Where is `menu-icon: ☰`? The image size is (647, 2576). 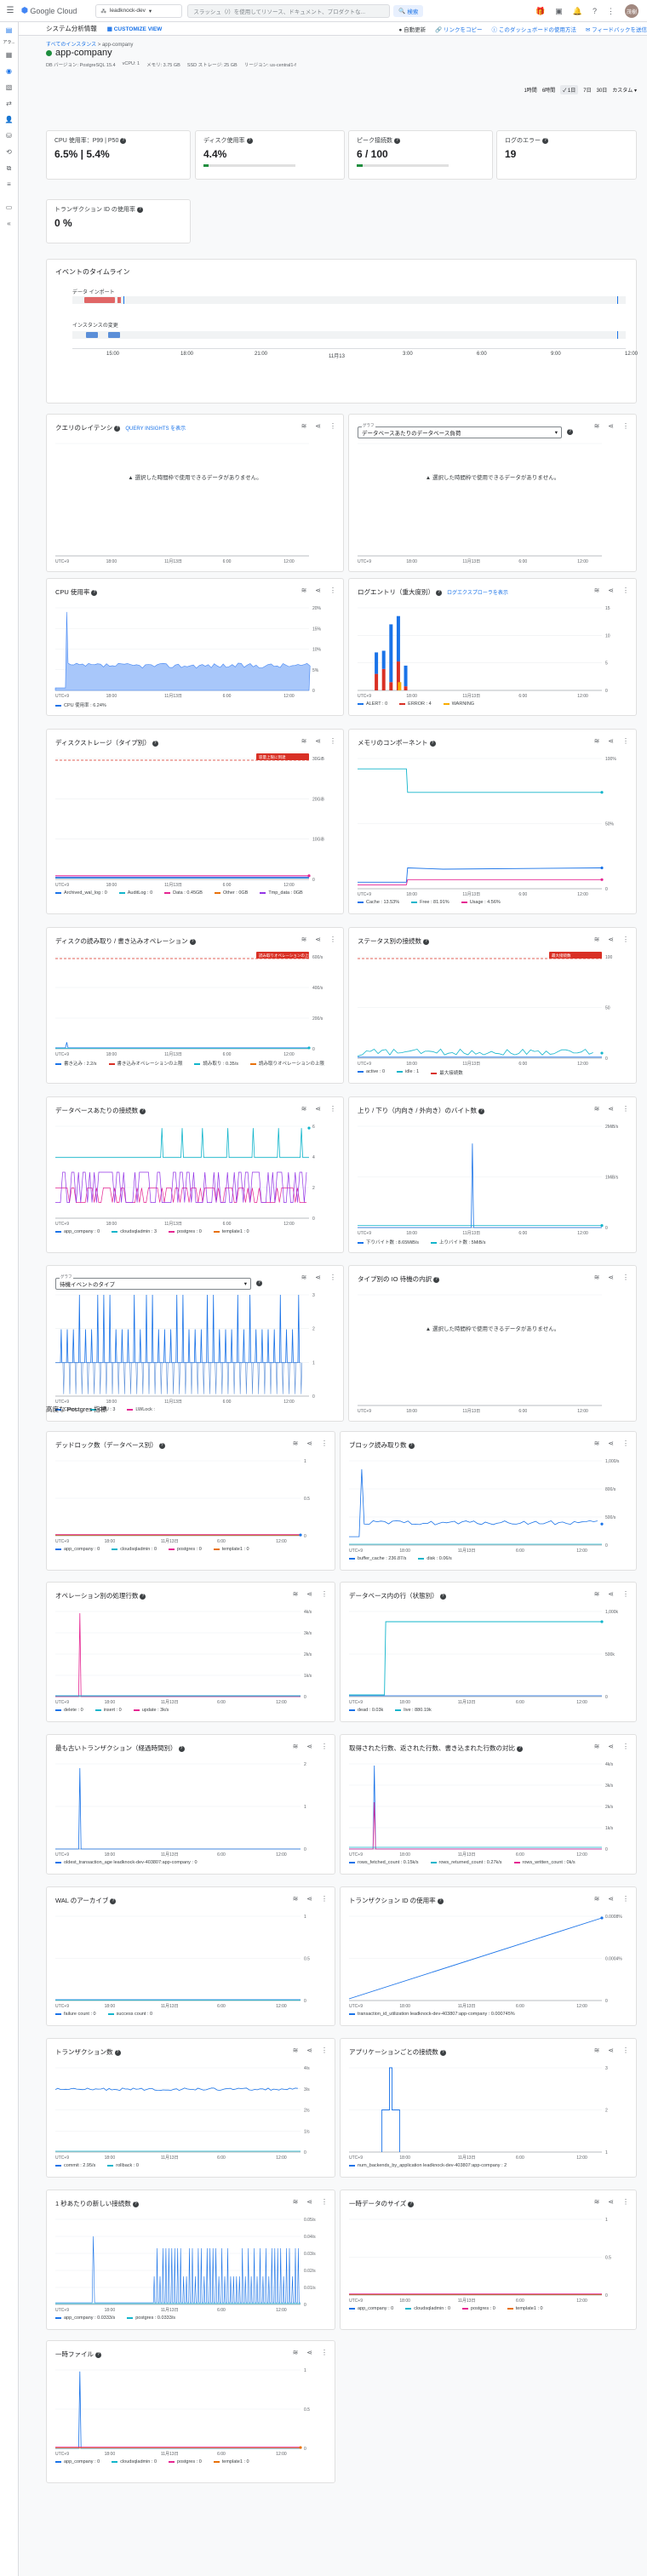 menu-icon: ☰ is located at coordinates (10, 10).